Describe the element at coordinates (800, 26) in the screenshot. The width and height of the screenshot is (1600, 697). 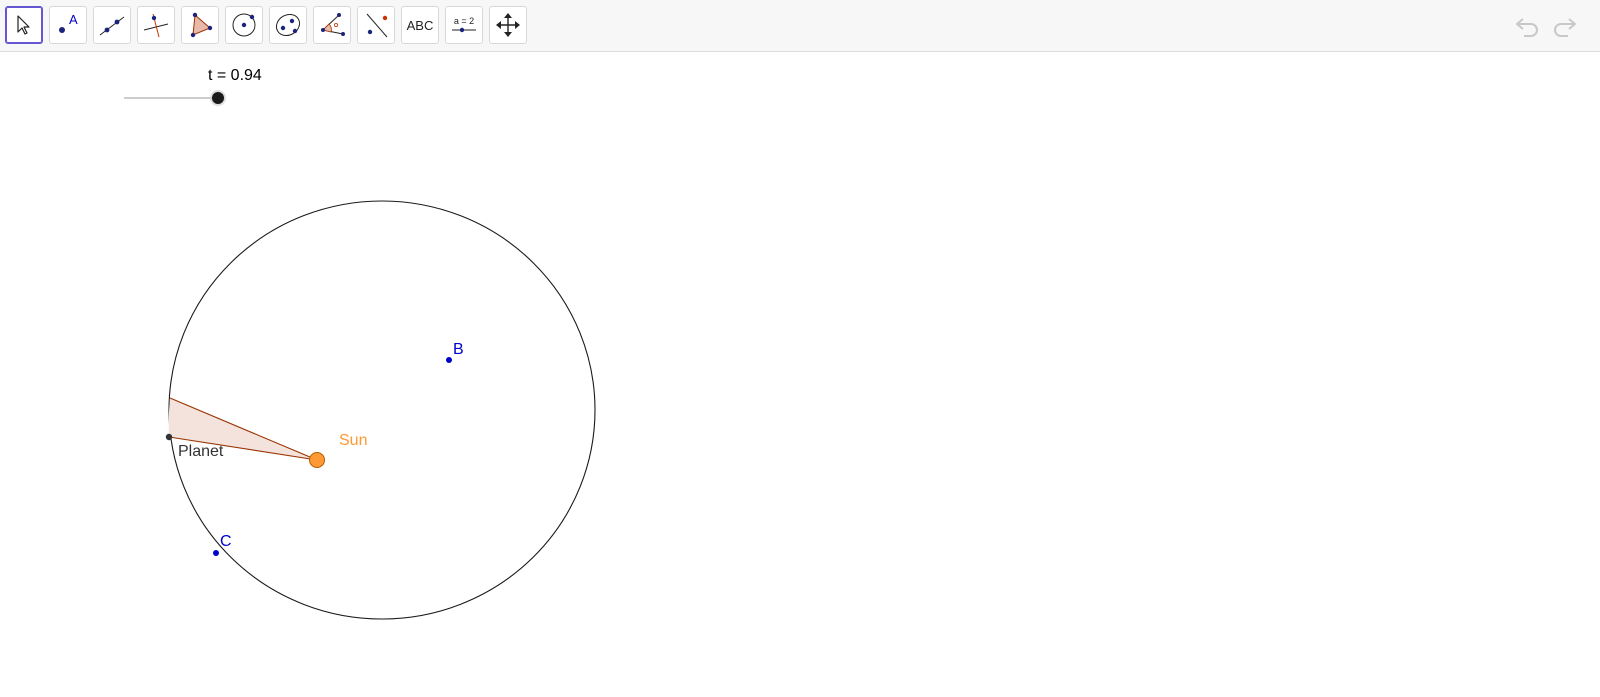
I see `toolbar: A ABC a = 2` at that location.